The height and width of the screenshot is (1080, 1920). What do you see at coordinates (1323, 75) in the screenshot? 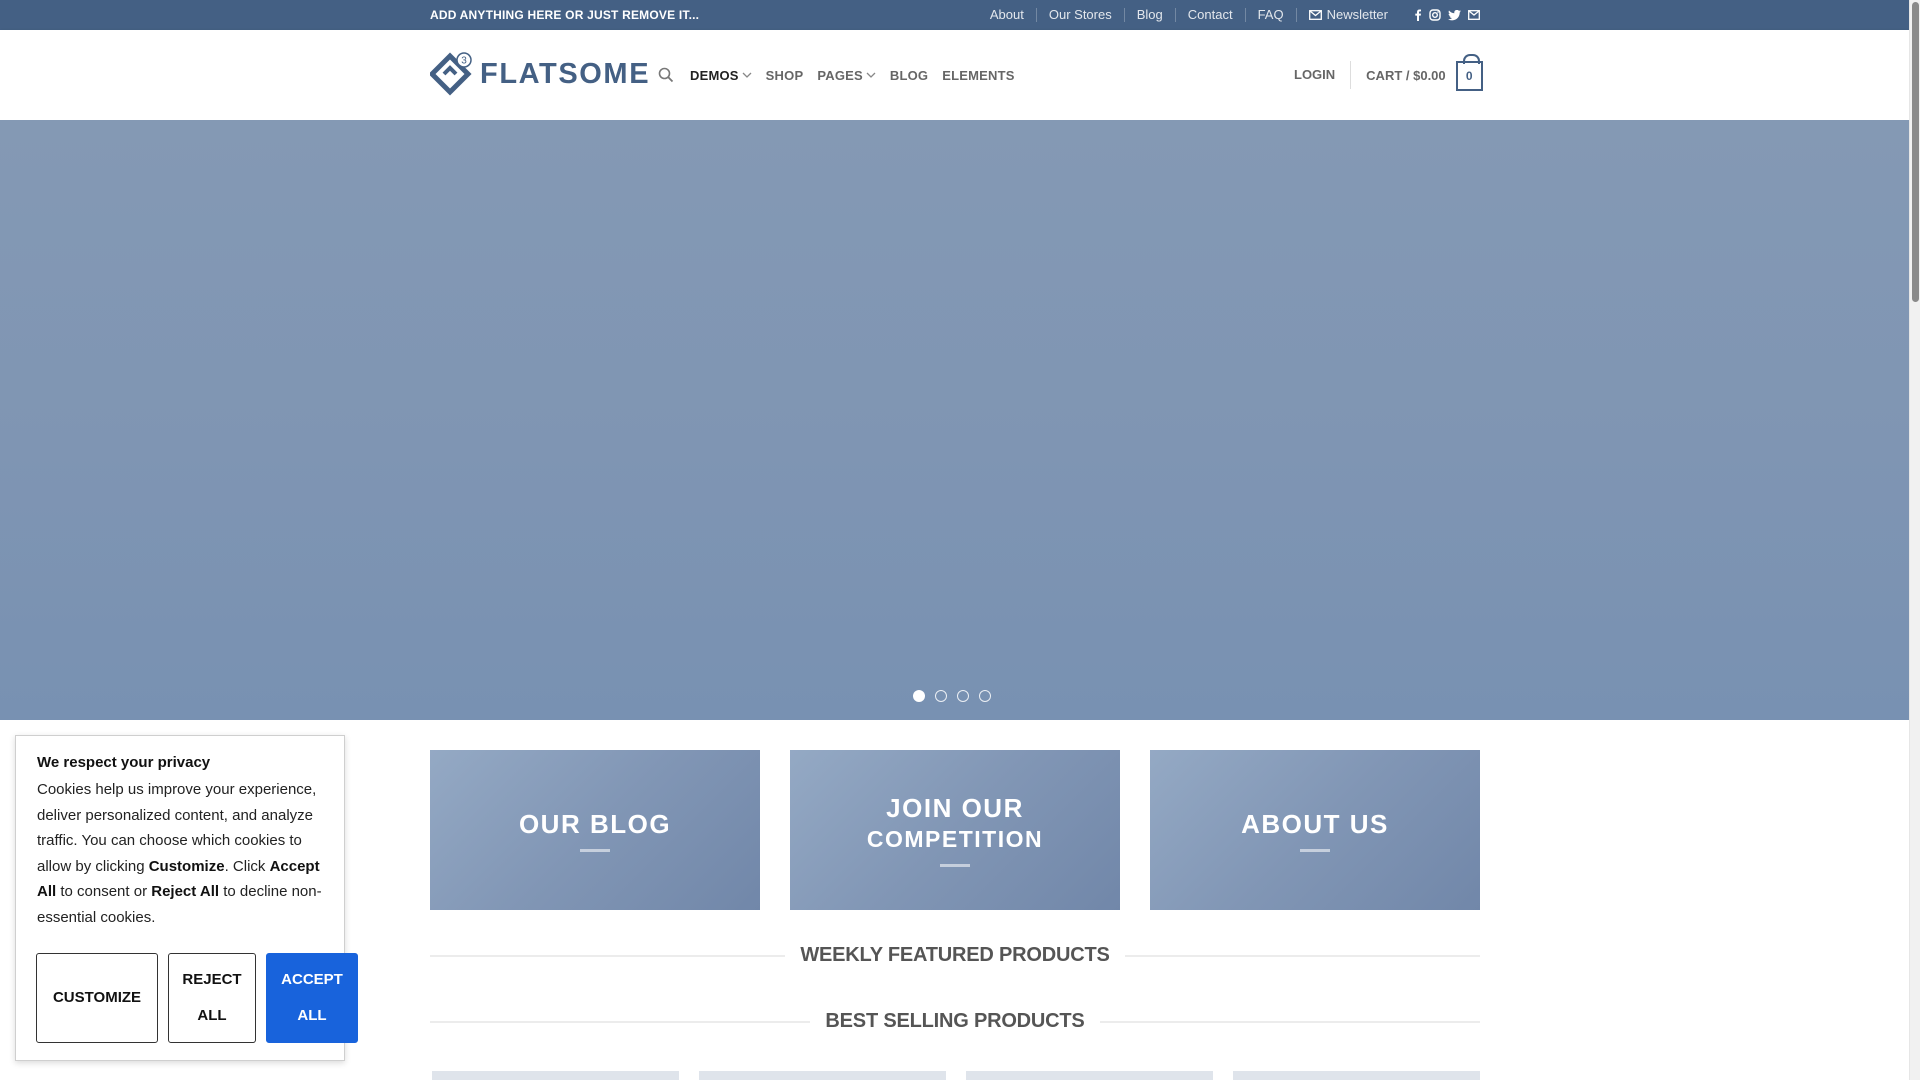
I see `login-link: LOGIN` at bounding box center [1323, 75].